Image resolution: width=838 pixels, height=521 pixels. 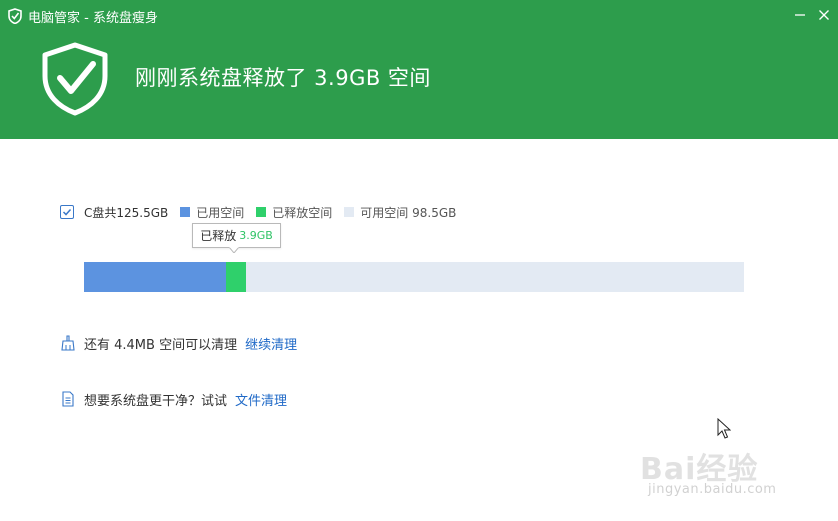 What do you see at coordinates (236, 277) in the screenshot?
I see `freed-segment` at bounding box center [236, 277].